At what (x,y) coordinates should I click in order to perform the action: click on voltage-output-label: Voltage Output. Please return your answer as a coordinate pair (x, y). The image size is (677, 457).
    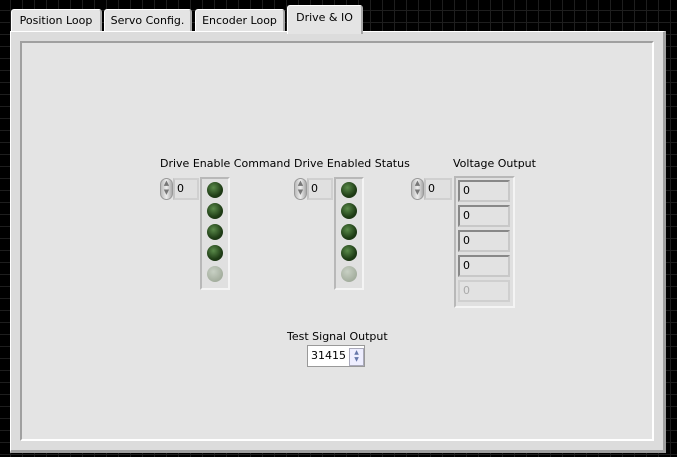
    Looking at the image, I should click on (494, 163).